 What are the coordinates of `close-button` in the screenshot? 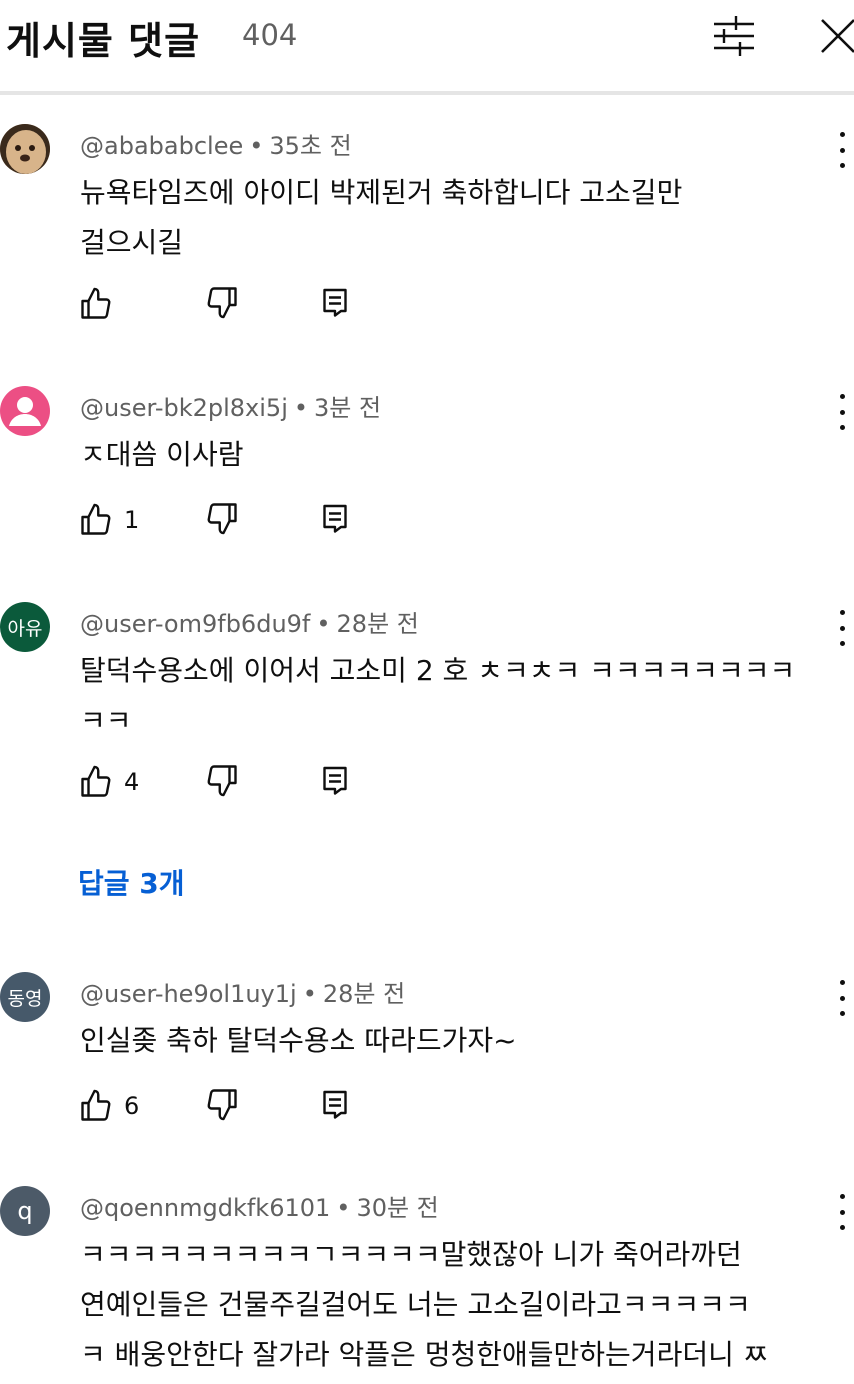 It's located at (834, 36).